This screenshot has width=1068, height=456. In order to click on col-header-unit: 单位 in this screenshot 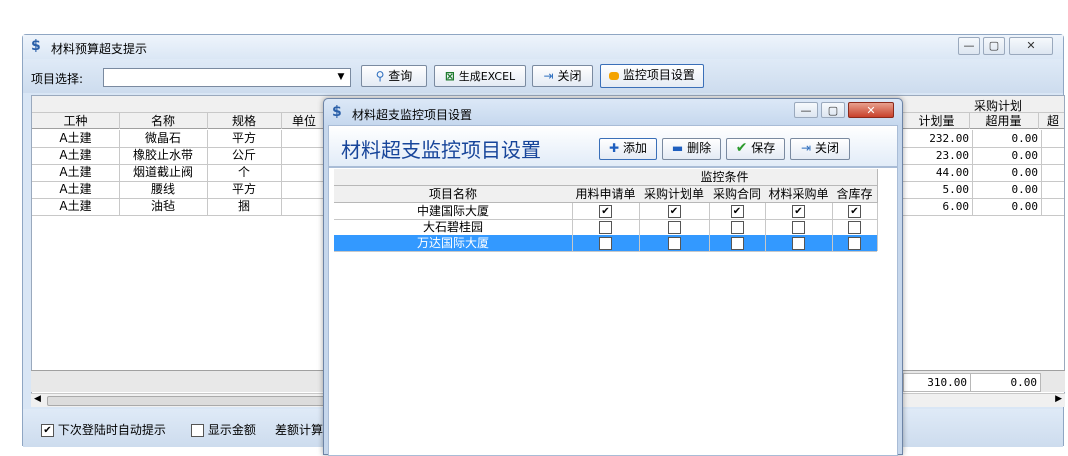, I will do `click(304, 121)`.